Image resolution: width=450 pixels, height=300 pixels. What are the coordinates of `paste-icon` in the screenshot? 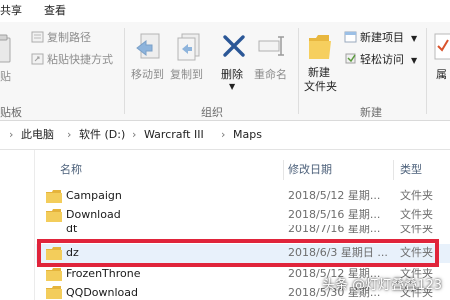 It's located at (6, 49).